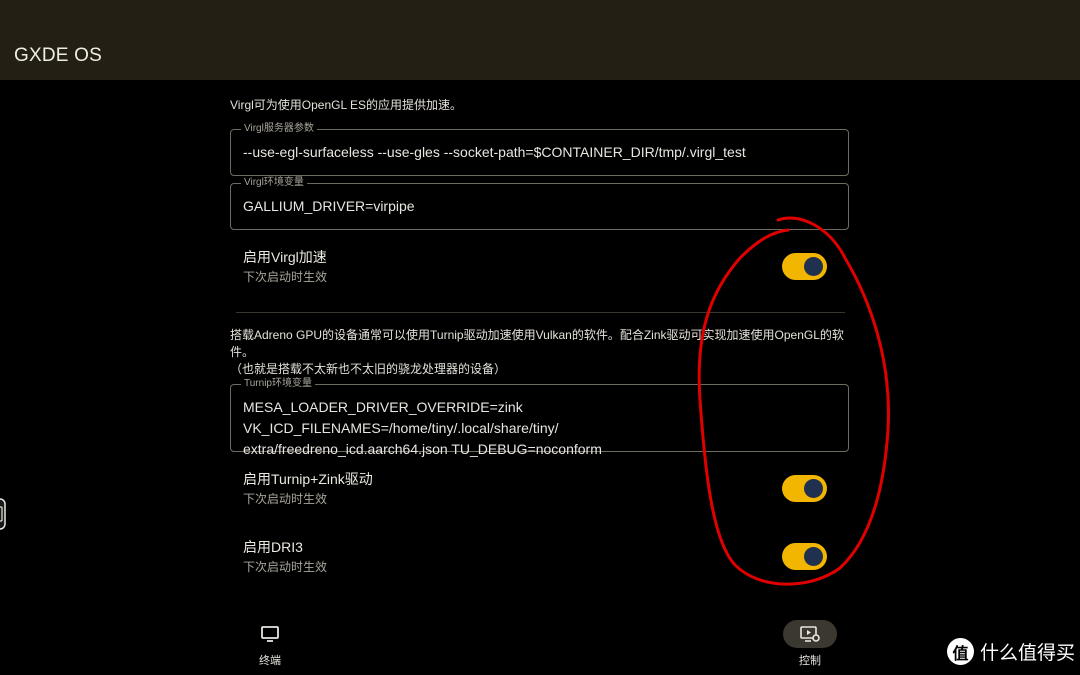  I want to click on turnip-description-line2: 件。, so click(242, 352).